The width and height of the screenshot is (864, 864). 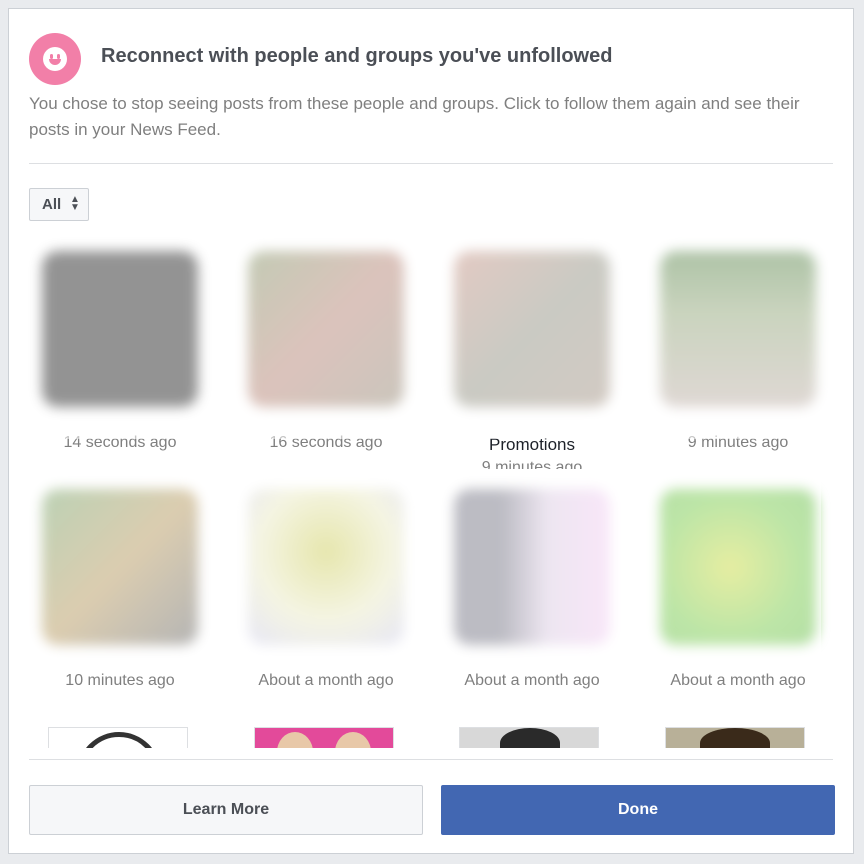 I want to click on header-divider, so click(x=431, y=163).